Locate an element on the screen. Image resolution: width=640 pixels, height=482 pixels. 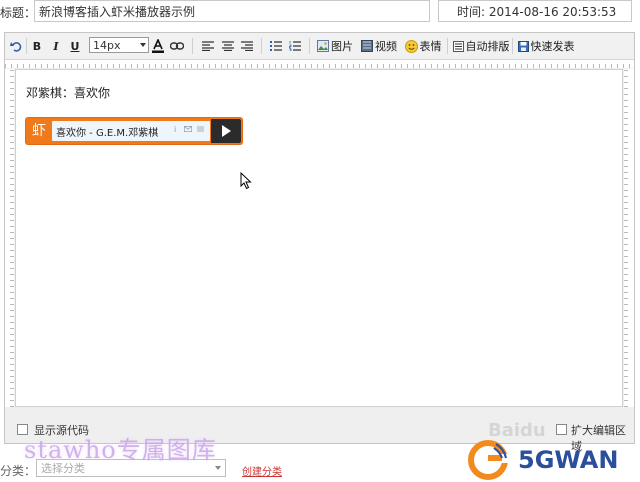
align-right-icon is located at coordinates (247, 46).